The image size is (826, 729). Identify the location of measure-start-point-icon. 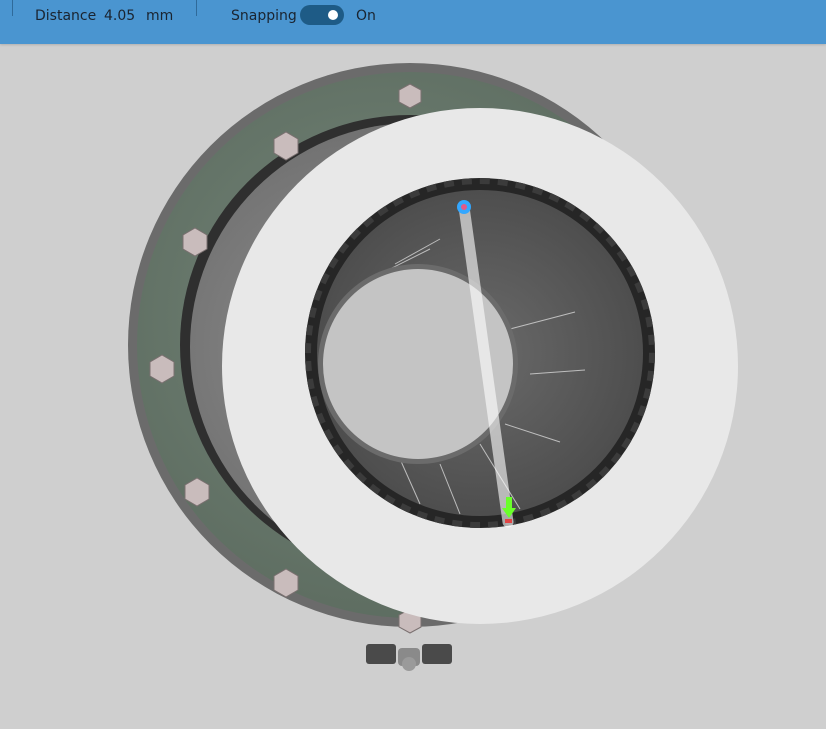
(464, 207).